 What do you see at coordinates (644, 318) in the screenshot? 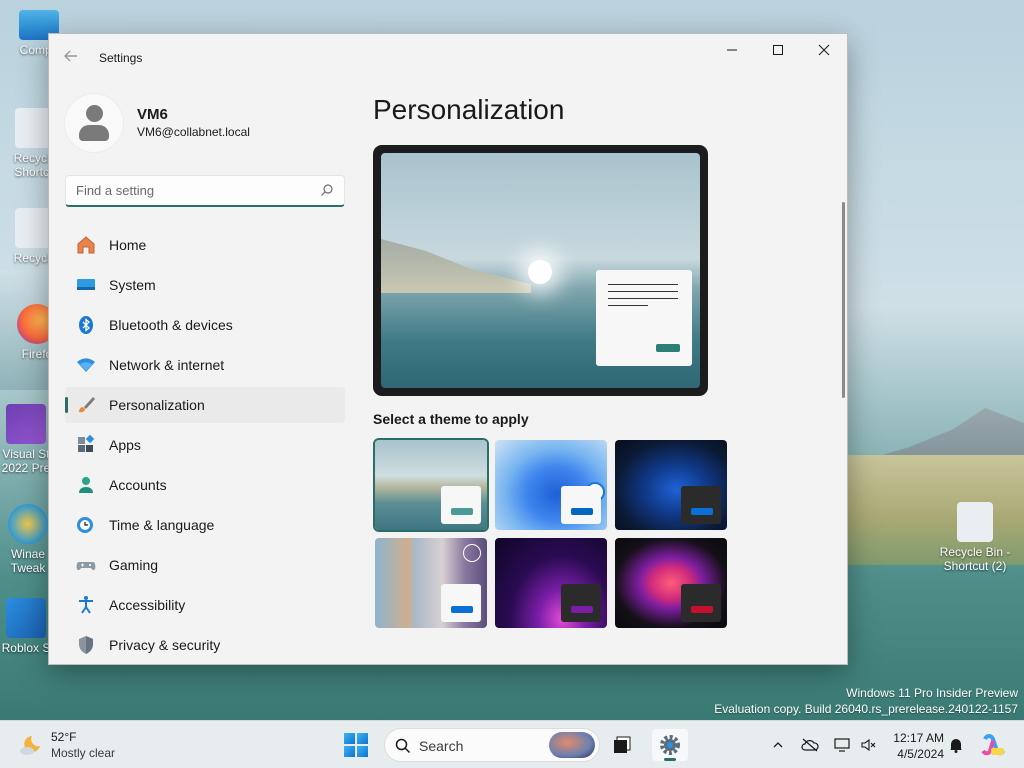
I see `preview-window` at bounding box center [644, 318].